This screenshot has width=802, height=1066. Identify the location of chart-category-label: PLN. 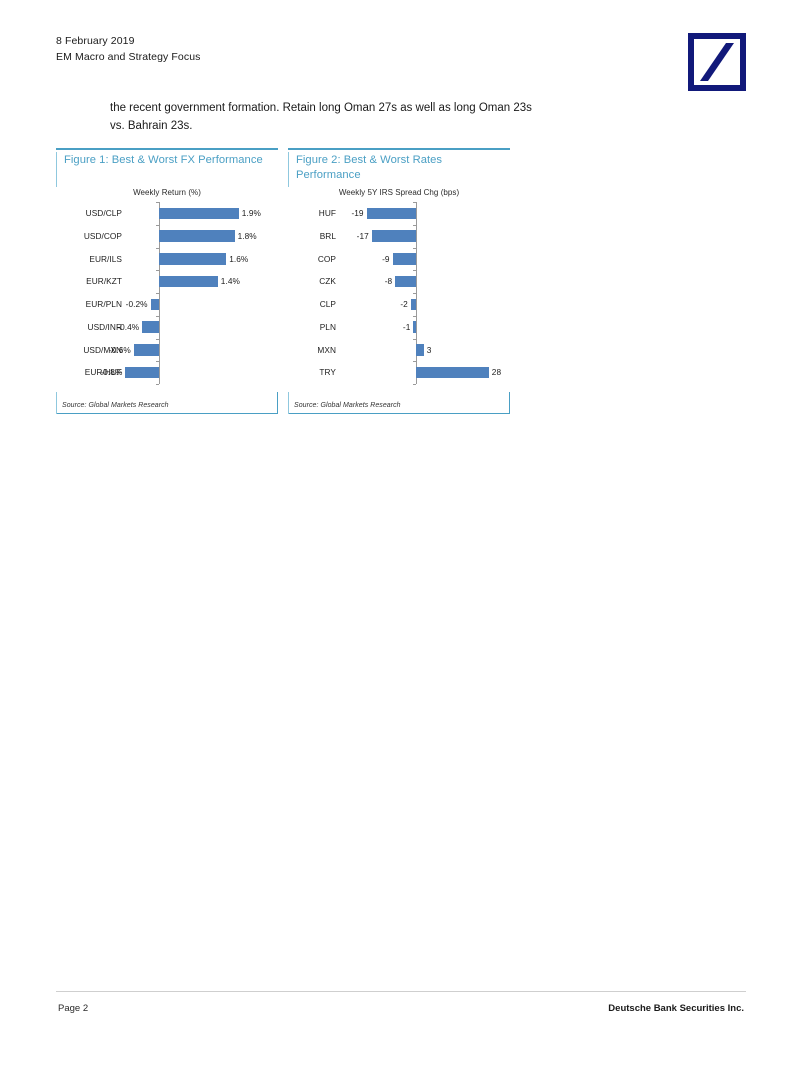
(327, 326).